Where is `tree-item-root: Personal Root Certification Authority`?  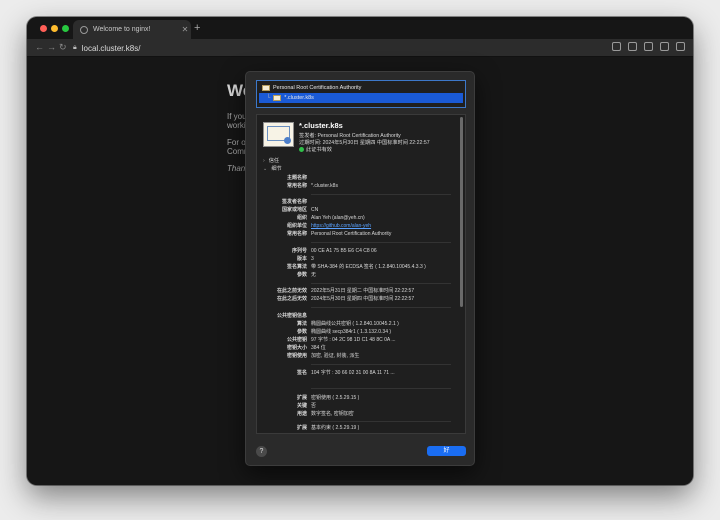 tree-item-root: Personal Root Certification Authority is located at coordinates (361, 88).